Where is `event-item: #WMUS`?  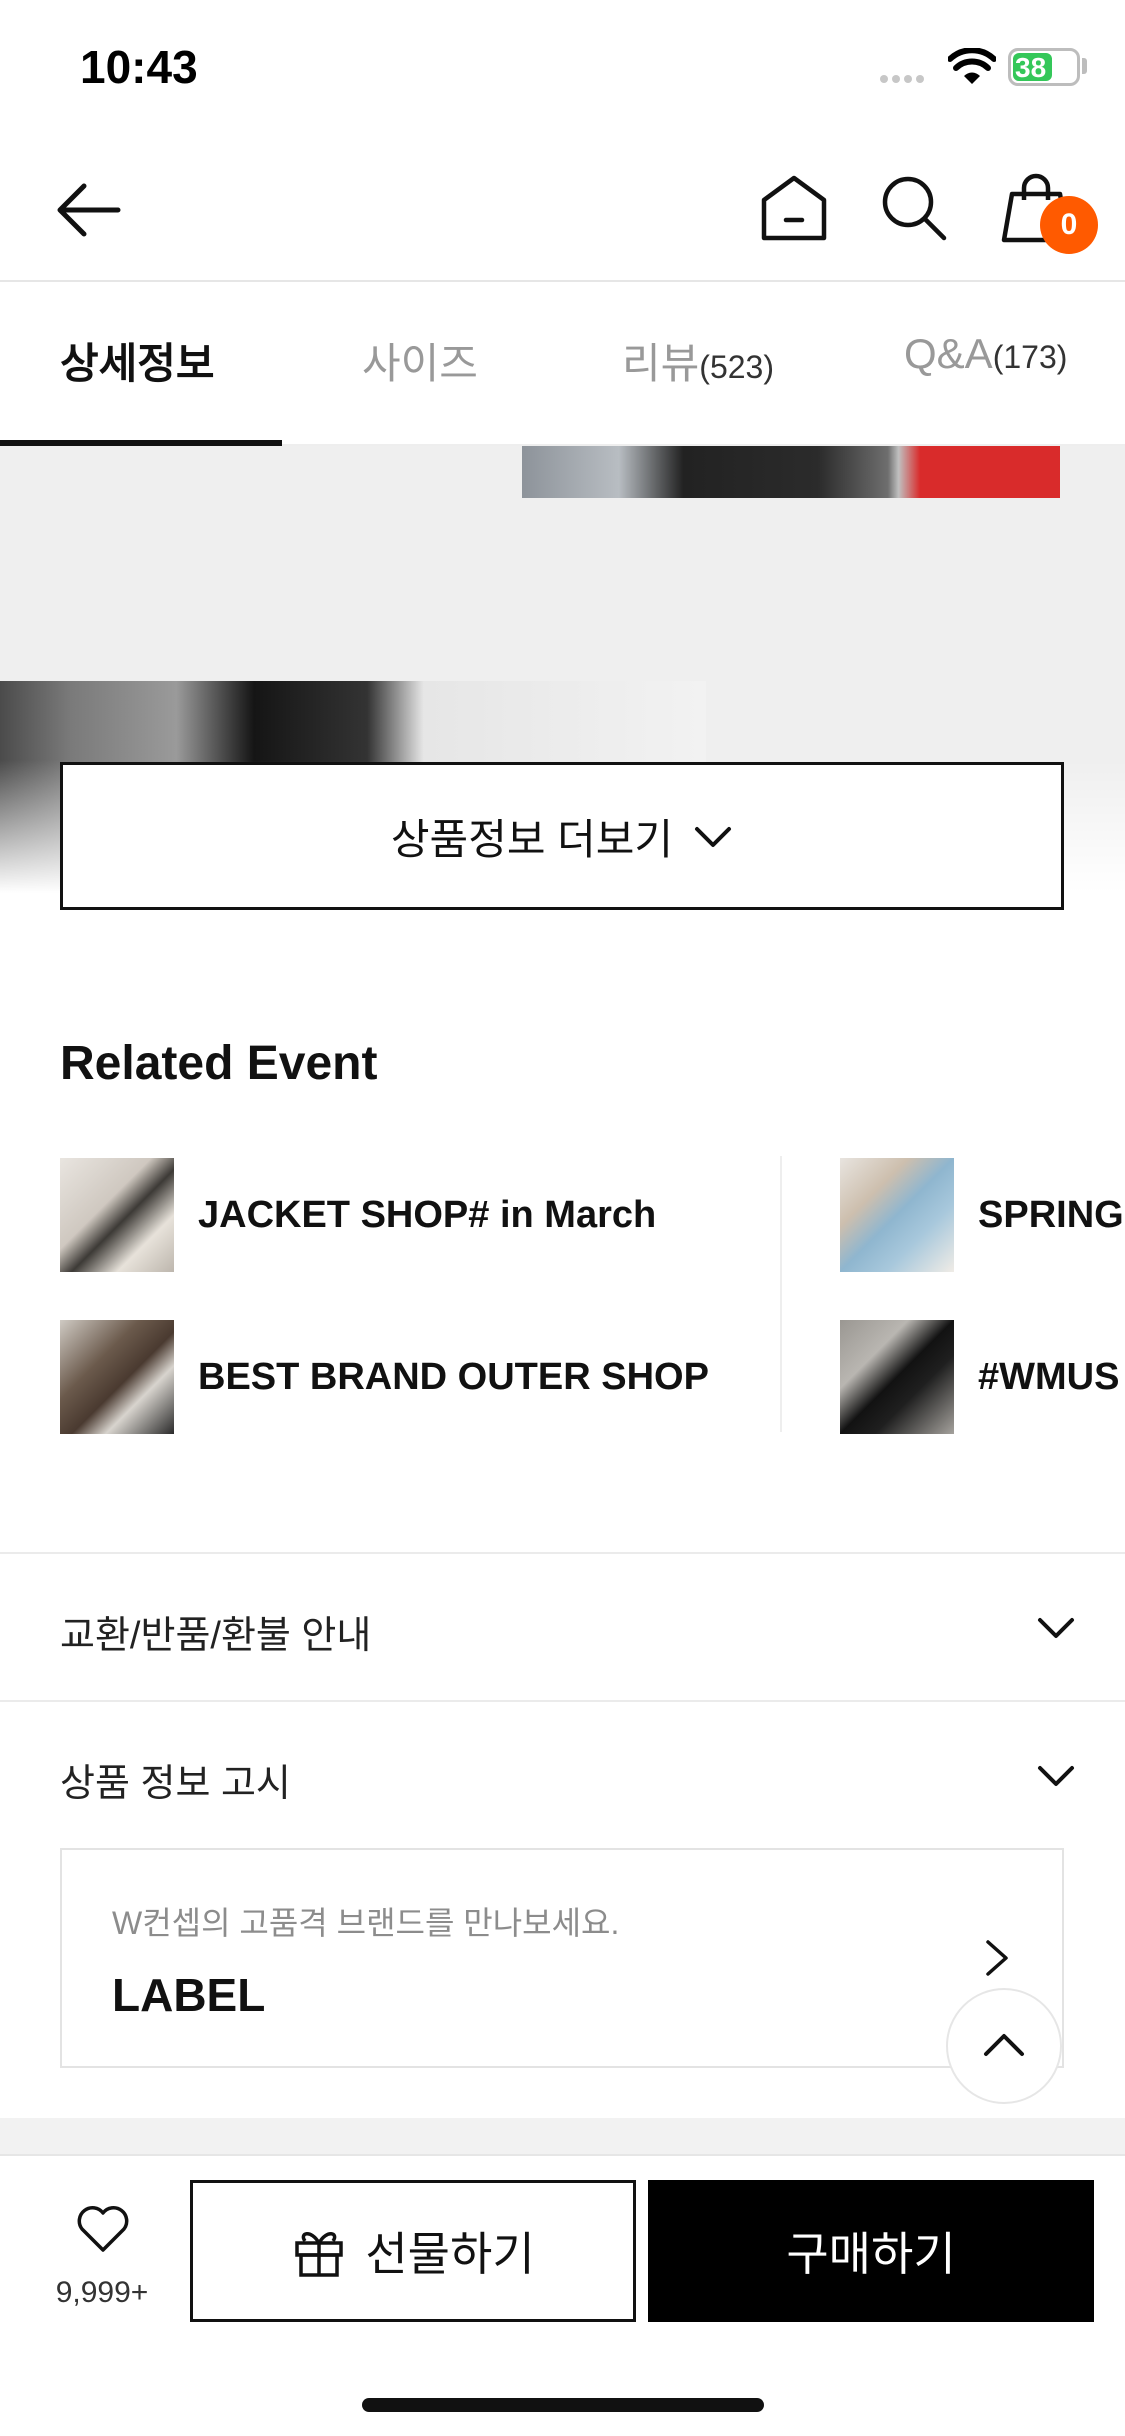 event-item: #WMUS is located at coordinates (979, 1377).